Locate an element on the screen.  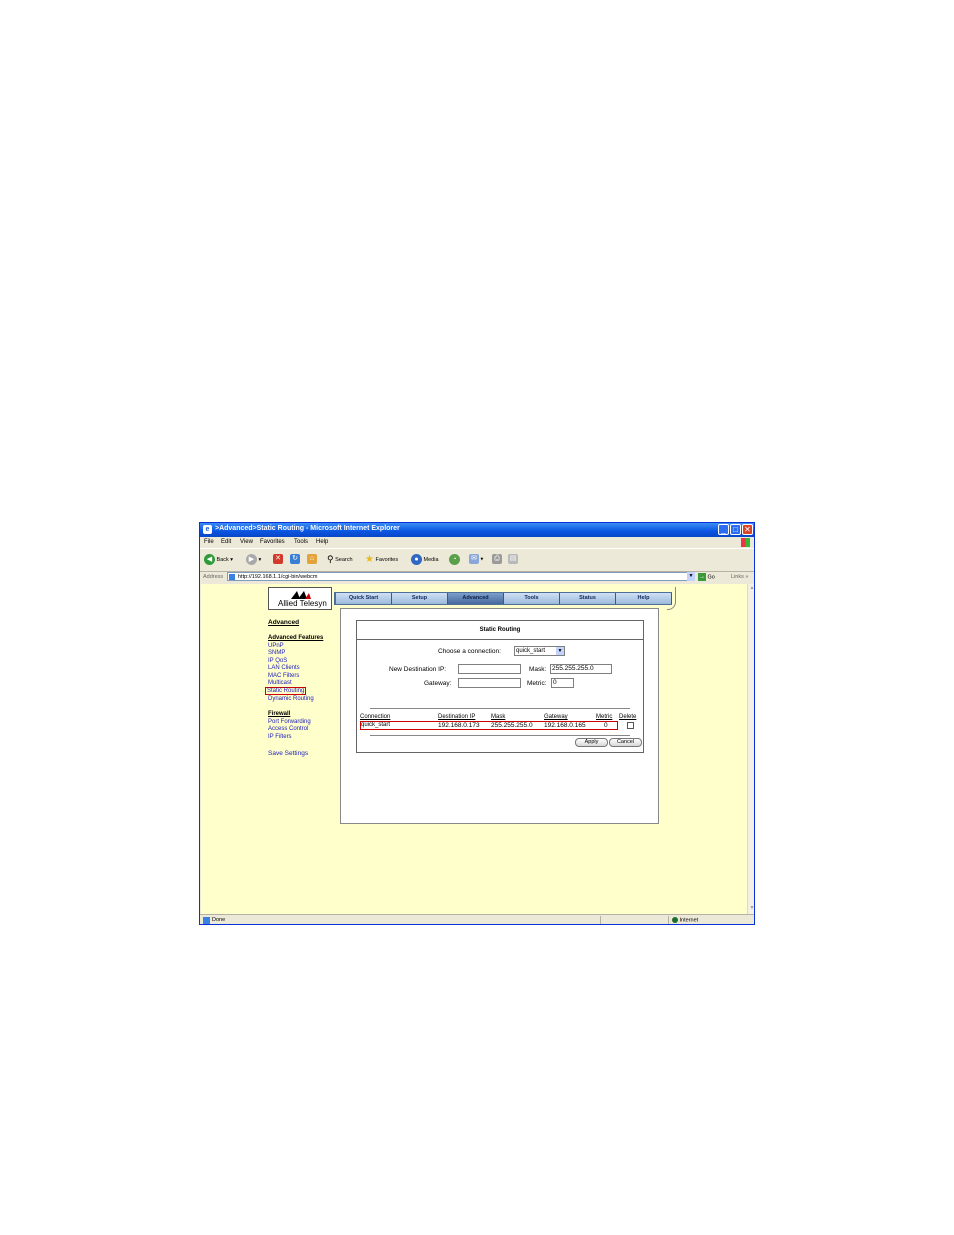
form-divider is located at coordinates (500, 708).